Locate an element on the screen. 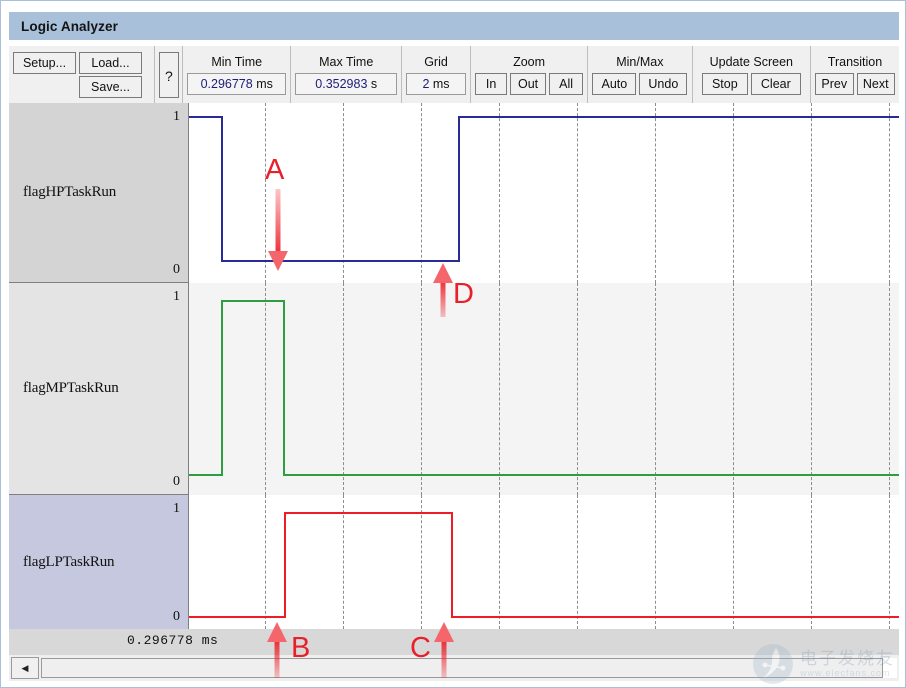  zoom-label: Zoom is located at coordinates (529, 61).